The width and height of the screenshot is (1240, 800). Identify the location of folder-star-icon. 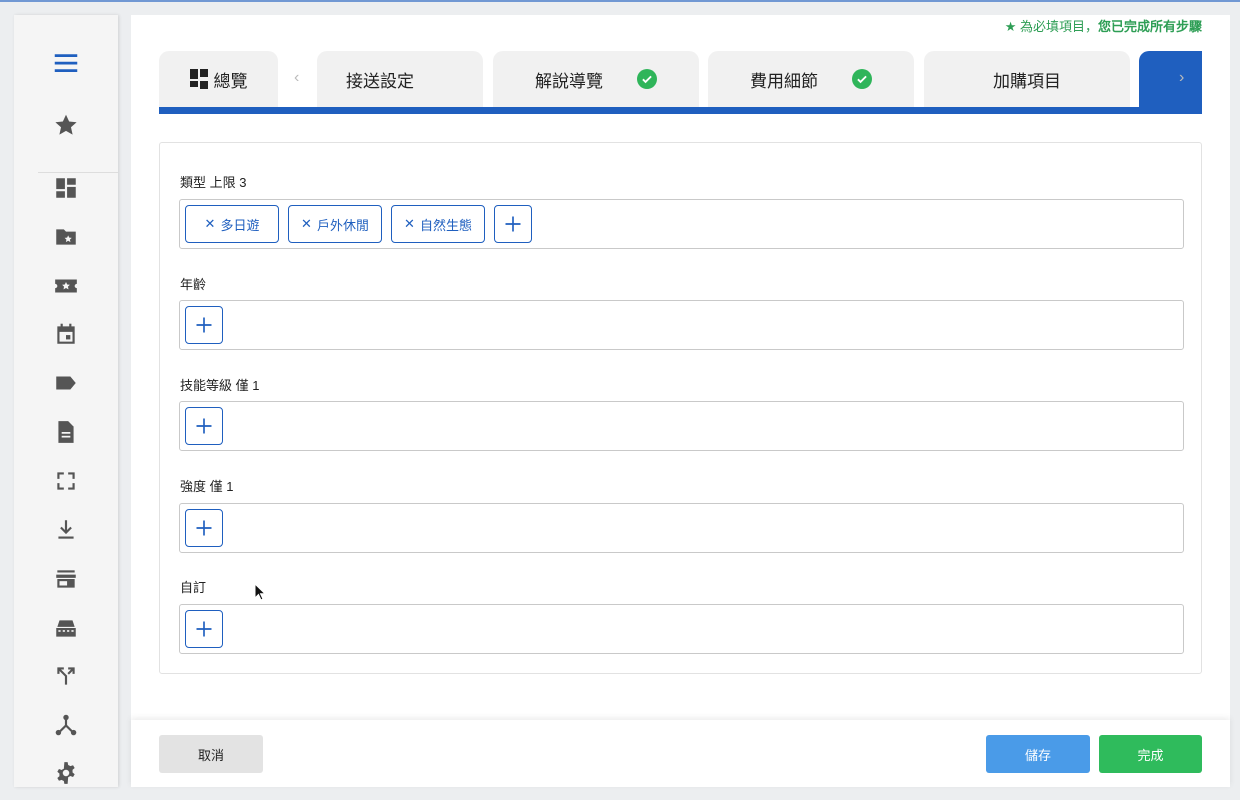
(66, 237).